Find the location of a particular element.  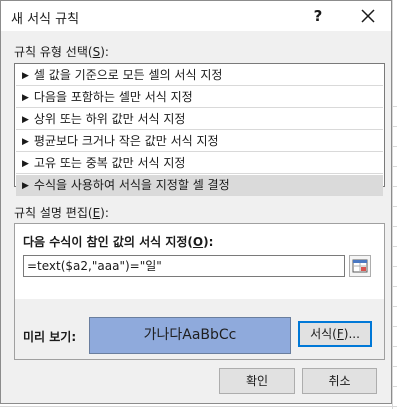

ok-button: 확인 is located at coordinates (257, 381).